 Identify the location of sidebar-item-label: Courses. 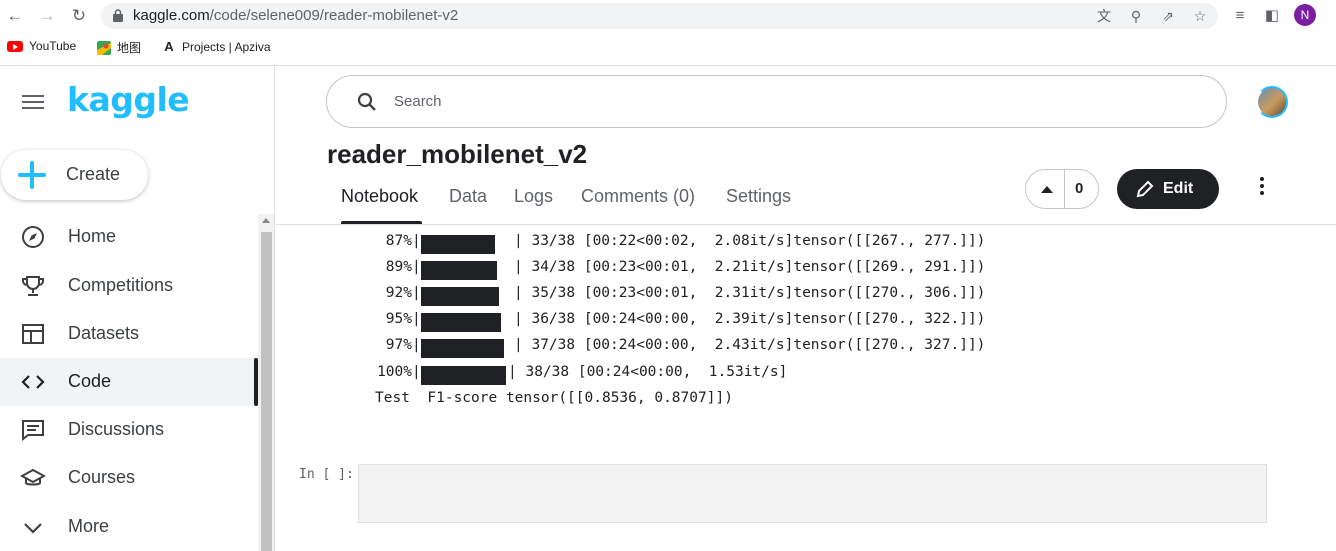
(102, 477).